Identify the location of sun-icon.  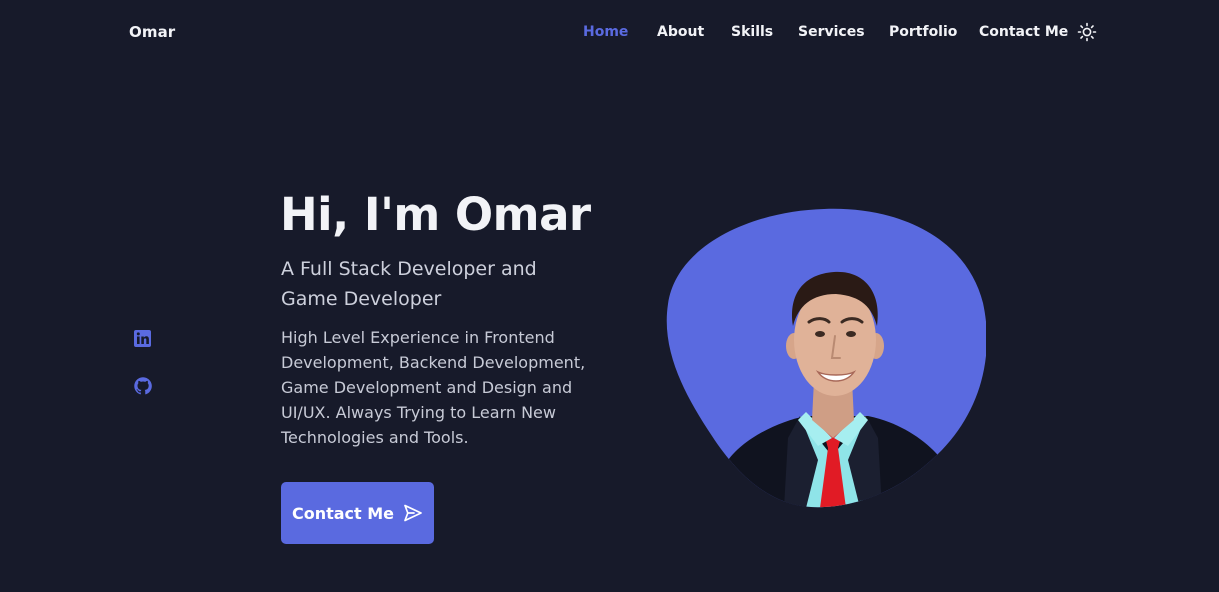
(1087, 32).